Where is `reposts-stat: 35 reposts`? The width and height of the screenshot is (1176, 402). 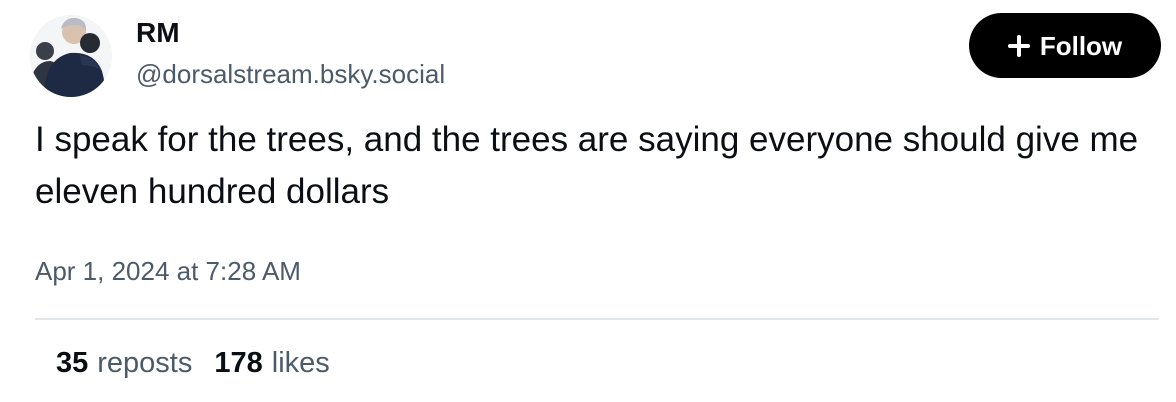 reposts-stat: 35 reposts is located at coordinates (124, 363).